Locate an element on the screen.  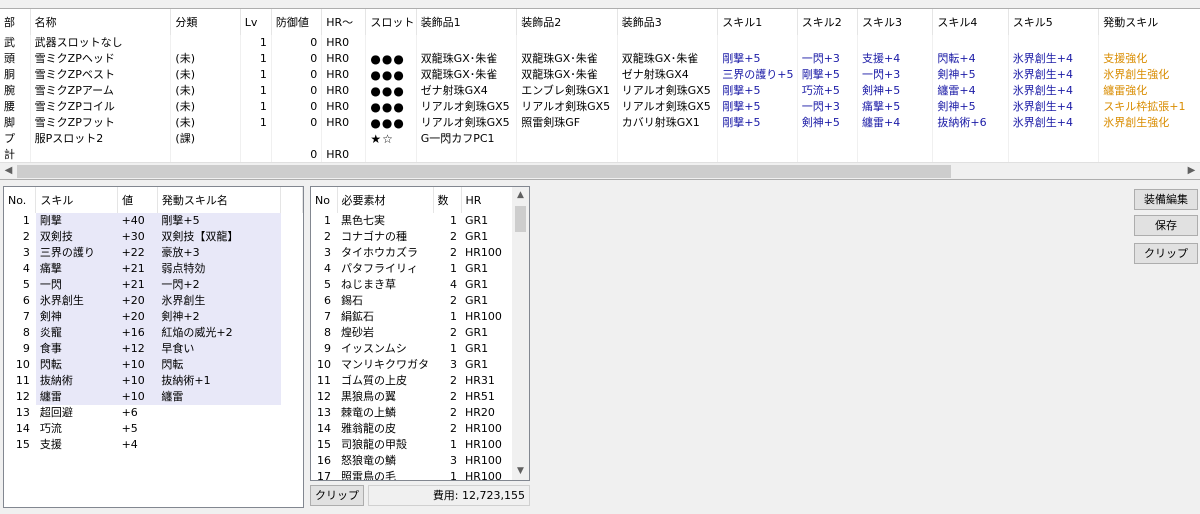
material-name: 雅翁龍の皮 is located at coordinates (368, 428).